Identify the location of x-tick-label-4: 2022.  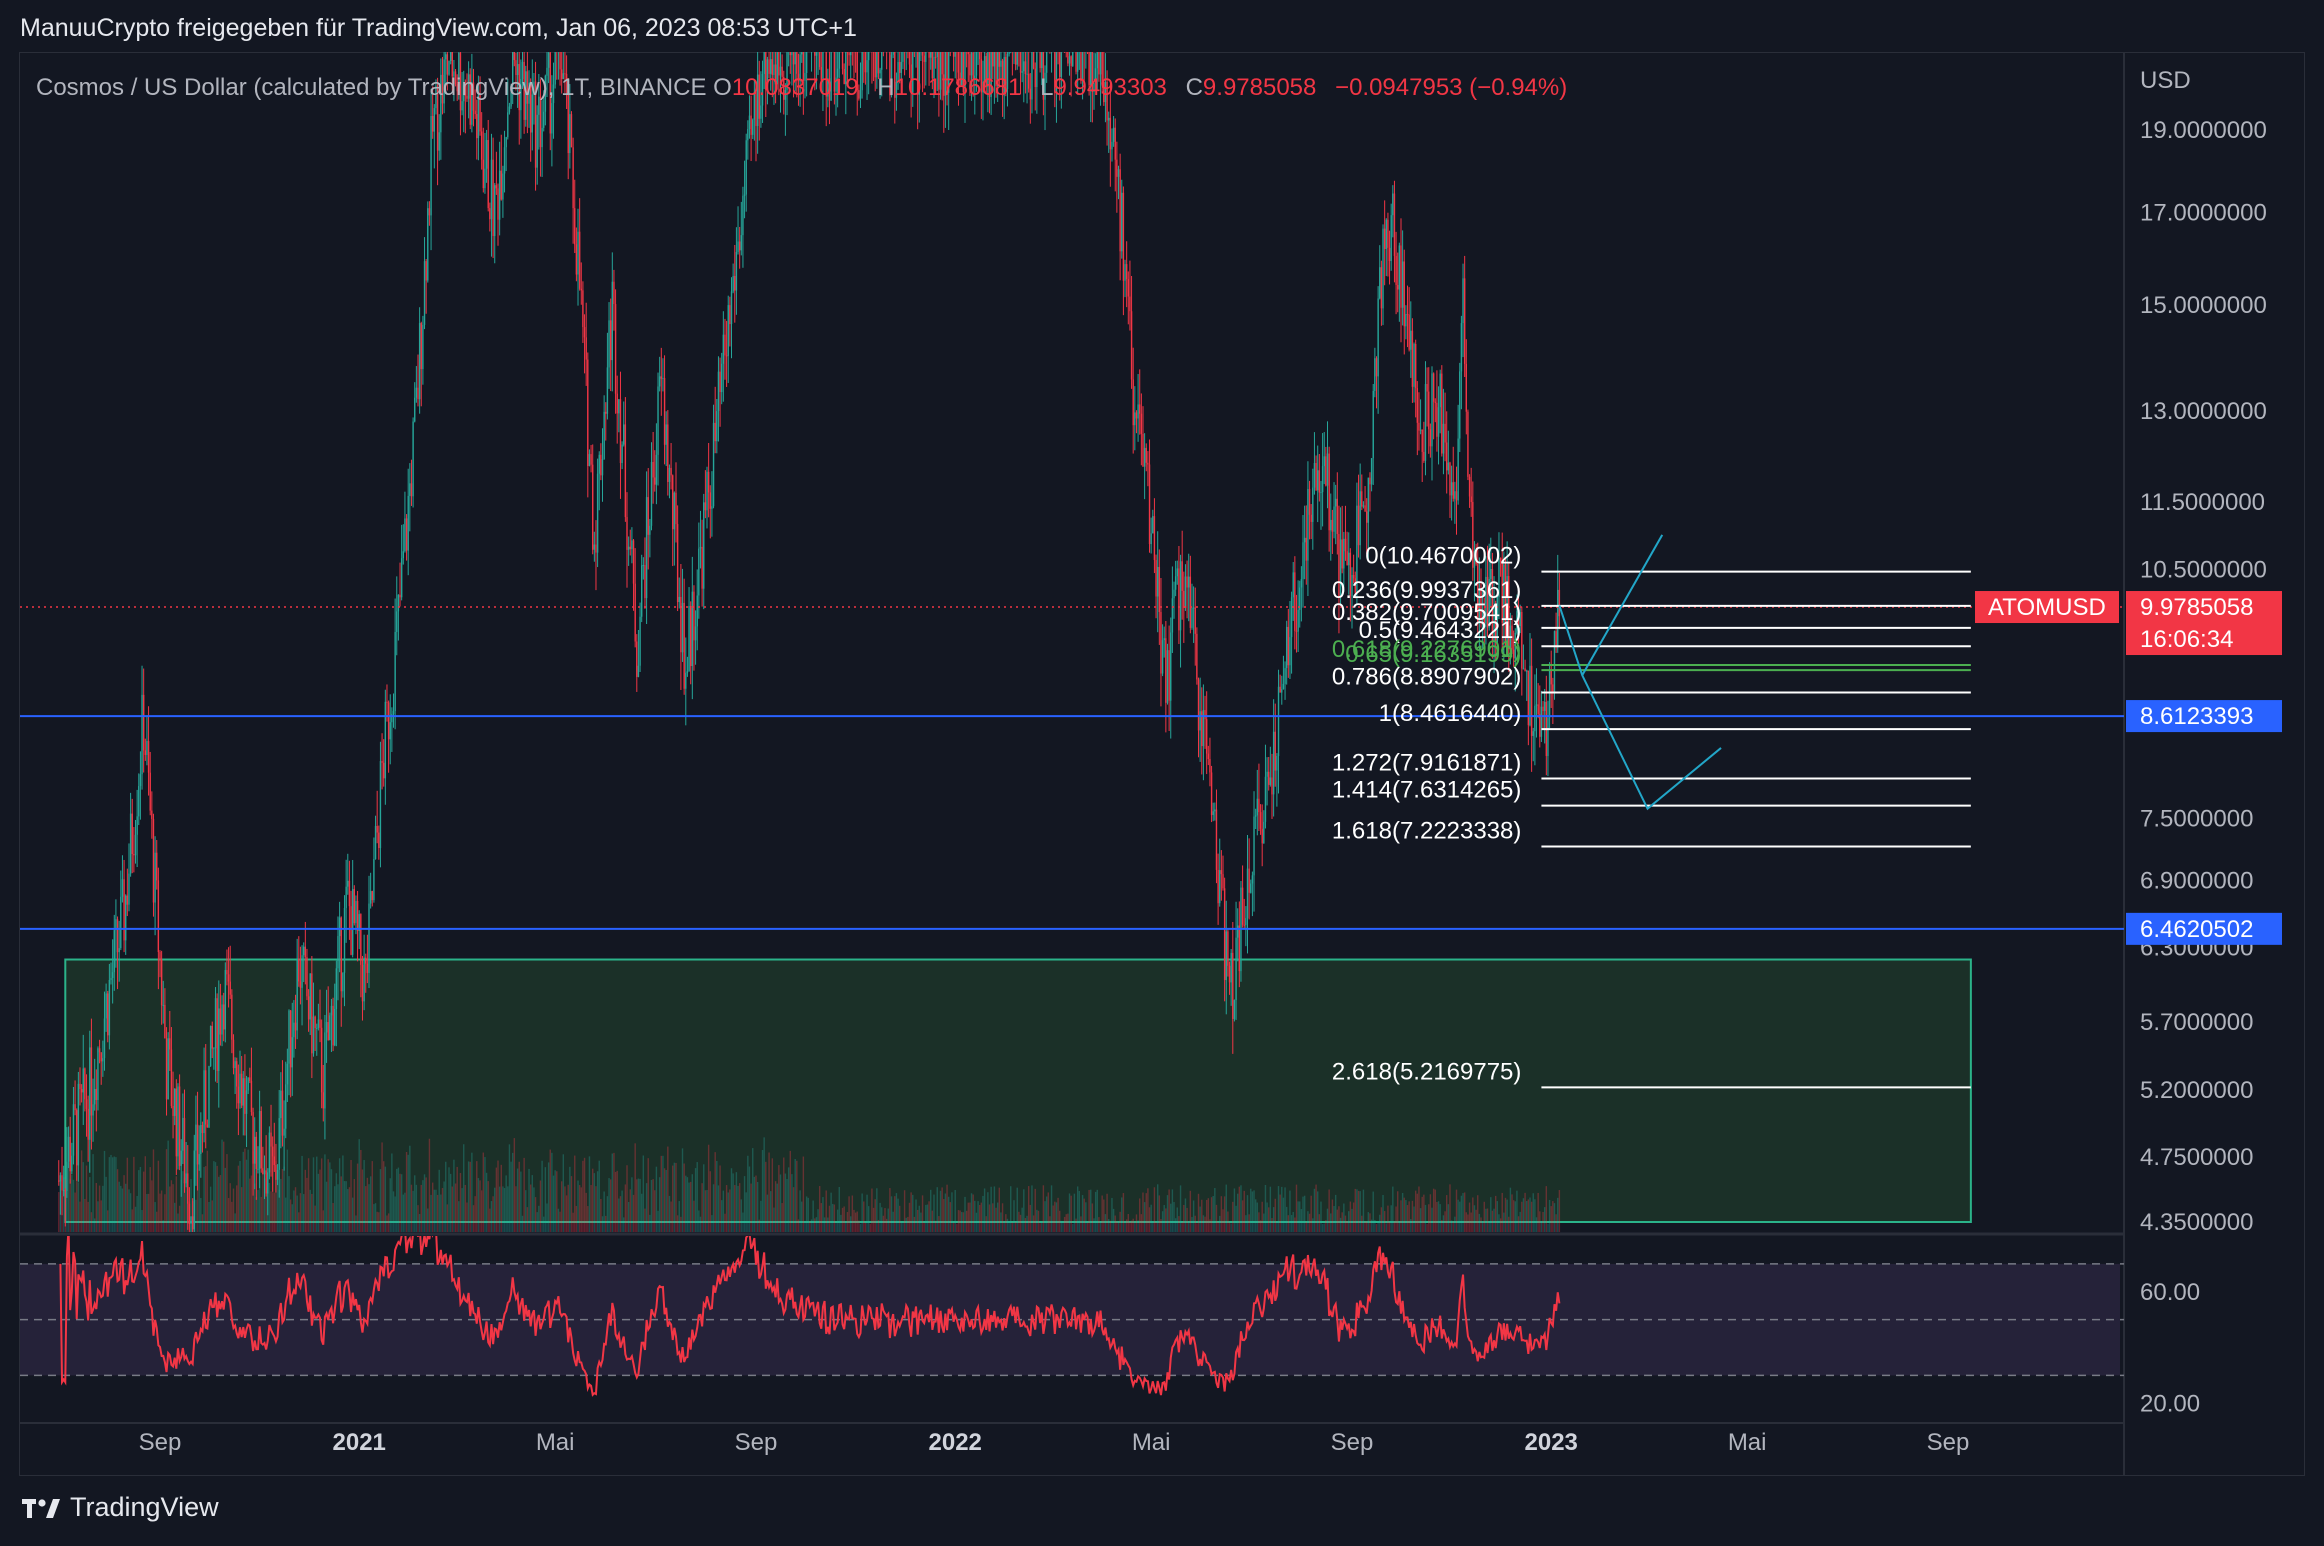
(955, 1442).